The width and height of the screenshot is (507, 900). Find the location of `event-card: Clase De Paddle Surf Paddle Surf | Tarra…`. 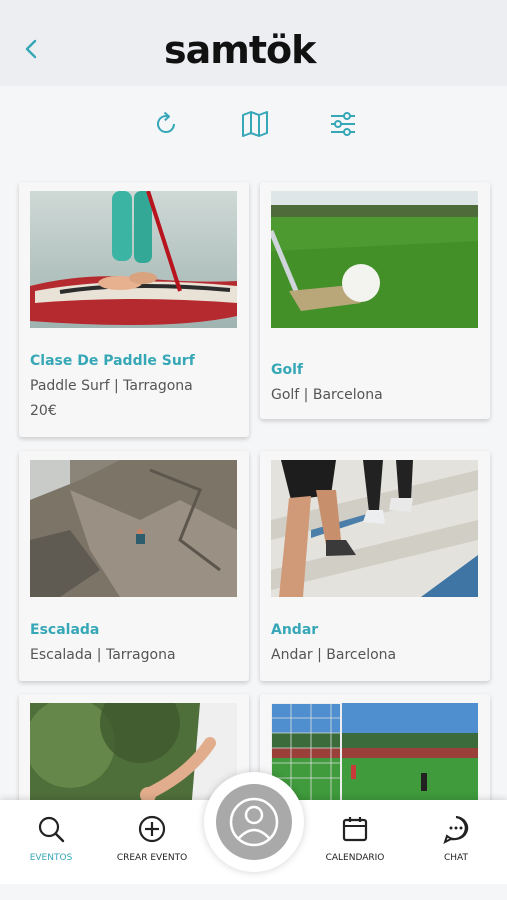

event-card: Clase De Paddle Surf Paddle Surf | Tarra… is located at coordinates (134, 309).